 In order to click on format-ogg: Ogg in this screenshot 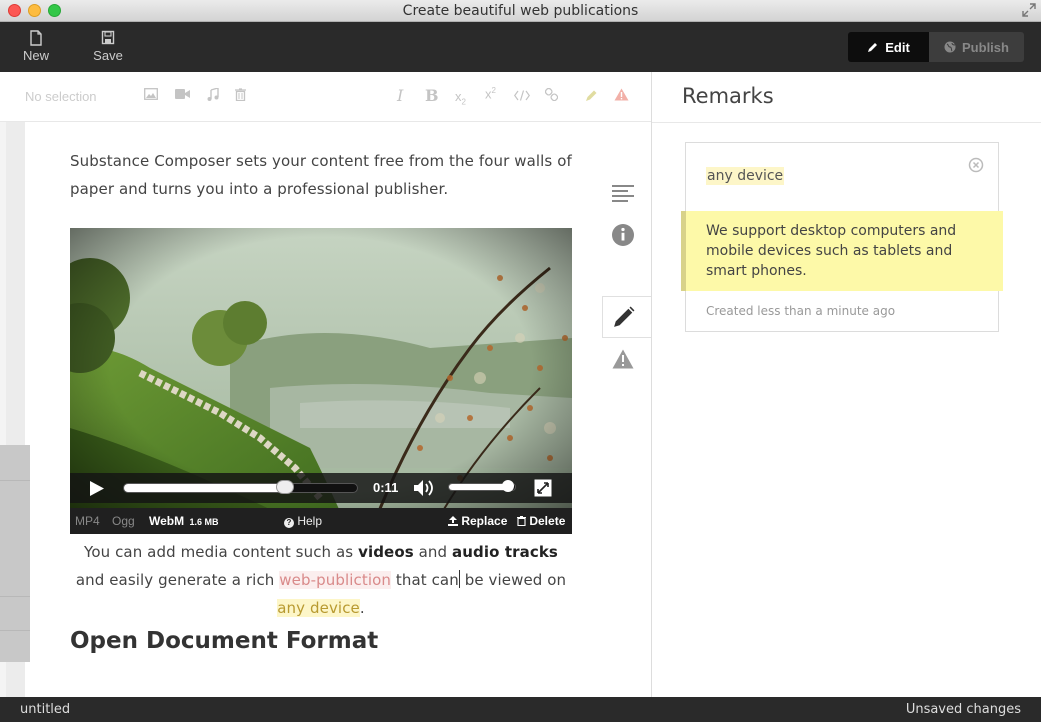, I will do `click(123, 521)`.